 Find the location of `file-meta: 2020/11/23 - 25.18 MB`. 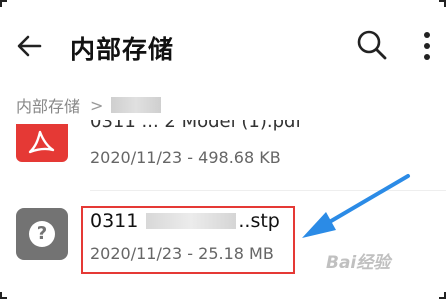

file-meta: 2020/11/23 - 25.18 MB is located at coordinates (182, 253).